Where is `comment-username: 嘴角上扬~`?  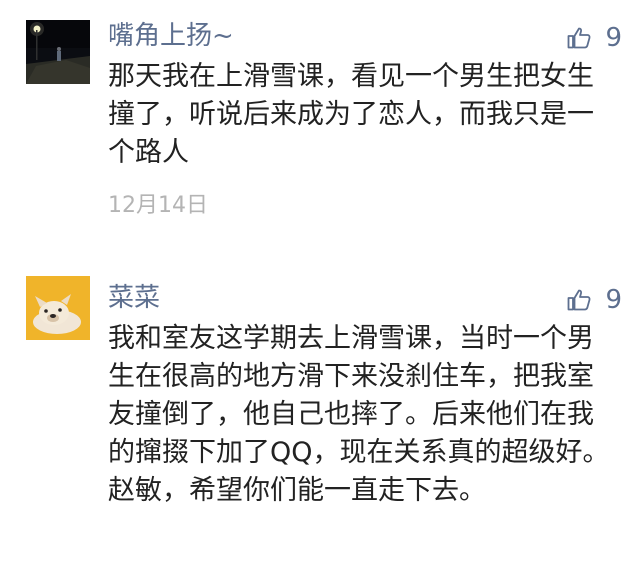 comment-username: 嘴角上扬~ is located at coordinates (171, 36).